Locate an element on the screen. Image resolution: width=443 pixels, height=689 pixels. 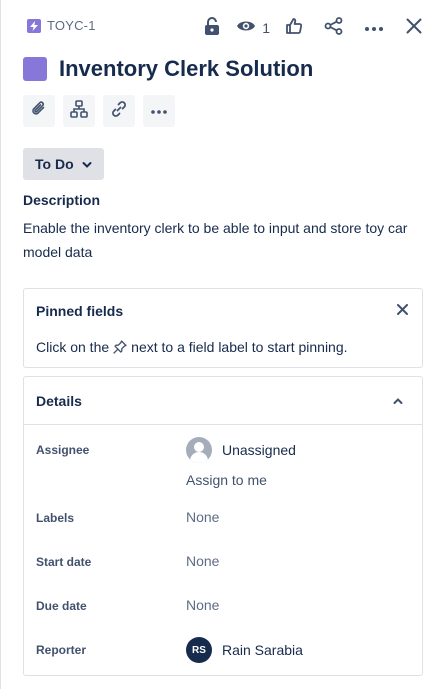
watch-count: 1 is located at coordinates (266, 28).